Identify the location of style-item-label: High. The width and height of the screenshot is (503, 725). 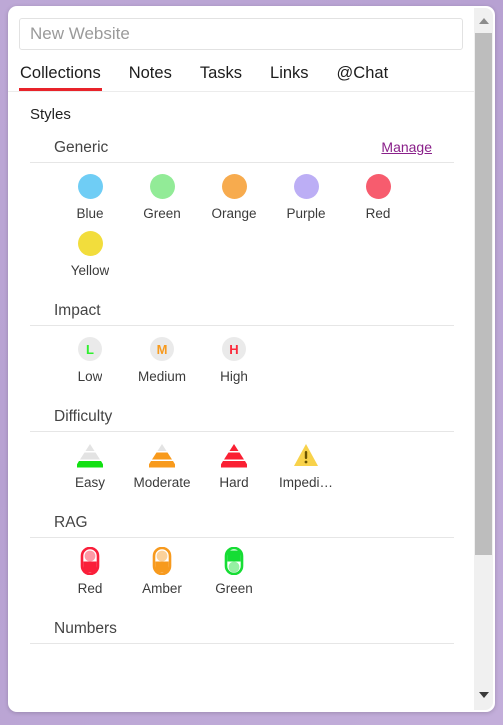
(234, 376).